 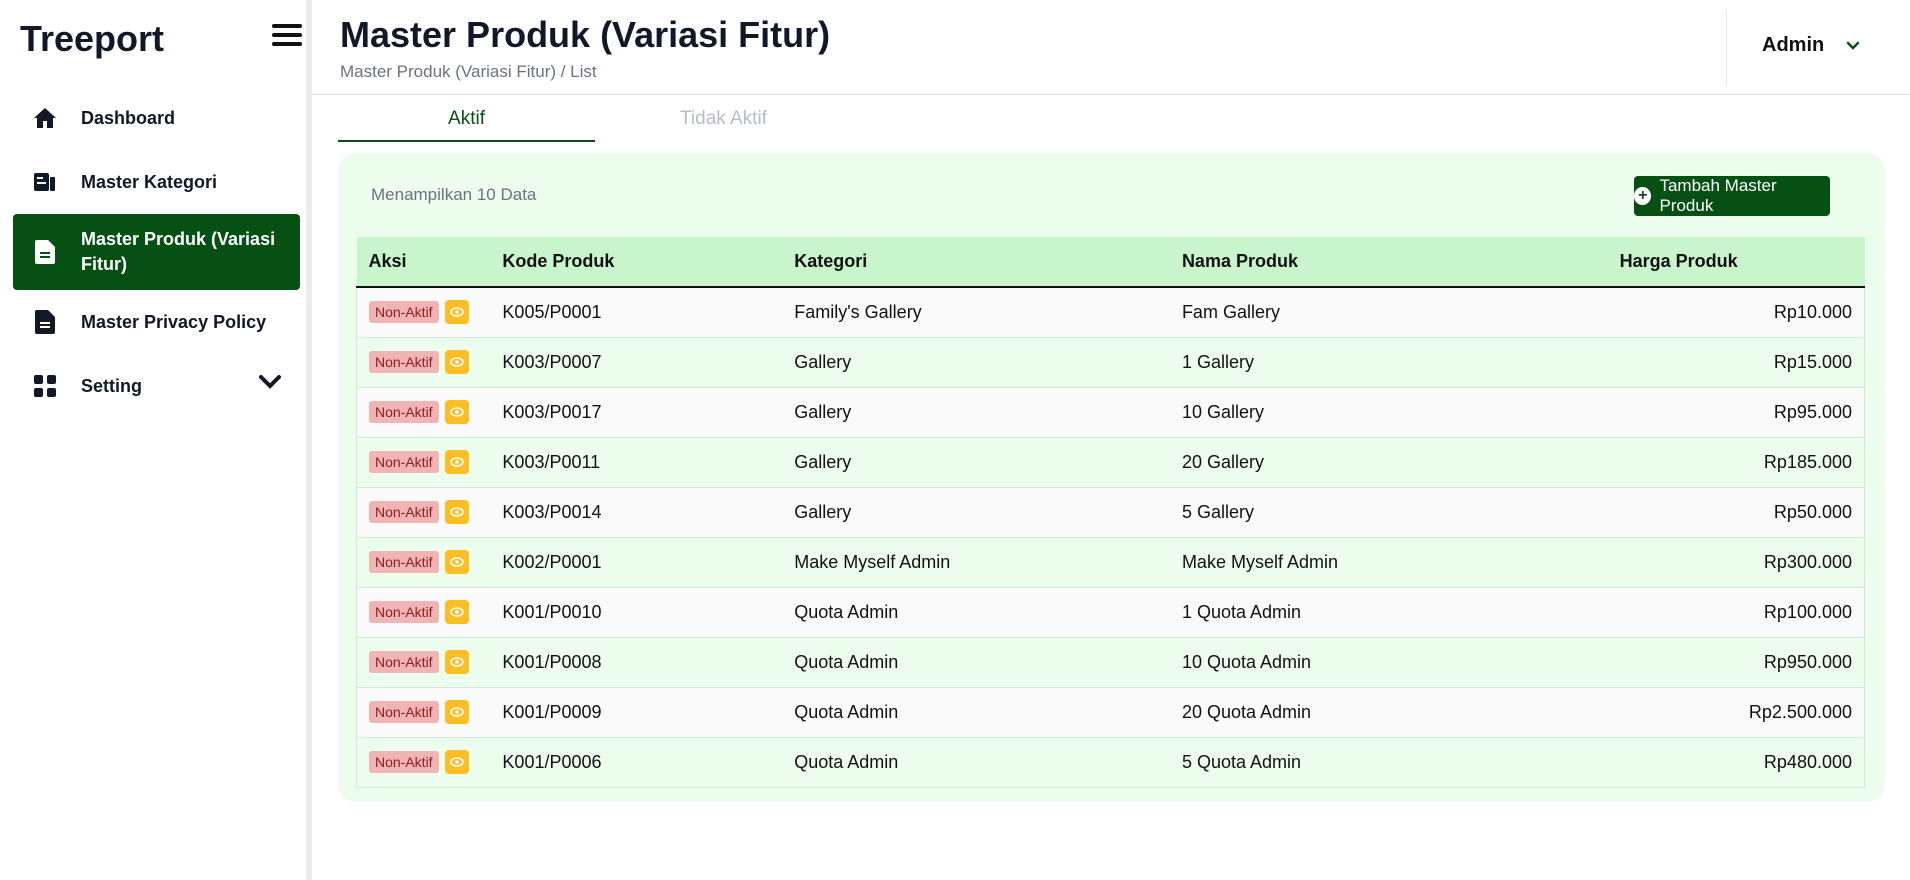 What do you see at coordinates (1643, 196) in the screenshot?
I see `plus-circle-icon: +` at bounding box center [1643, 196].